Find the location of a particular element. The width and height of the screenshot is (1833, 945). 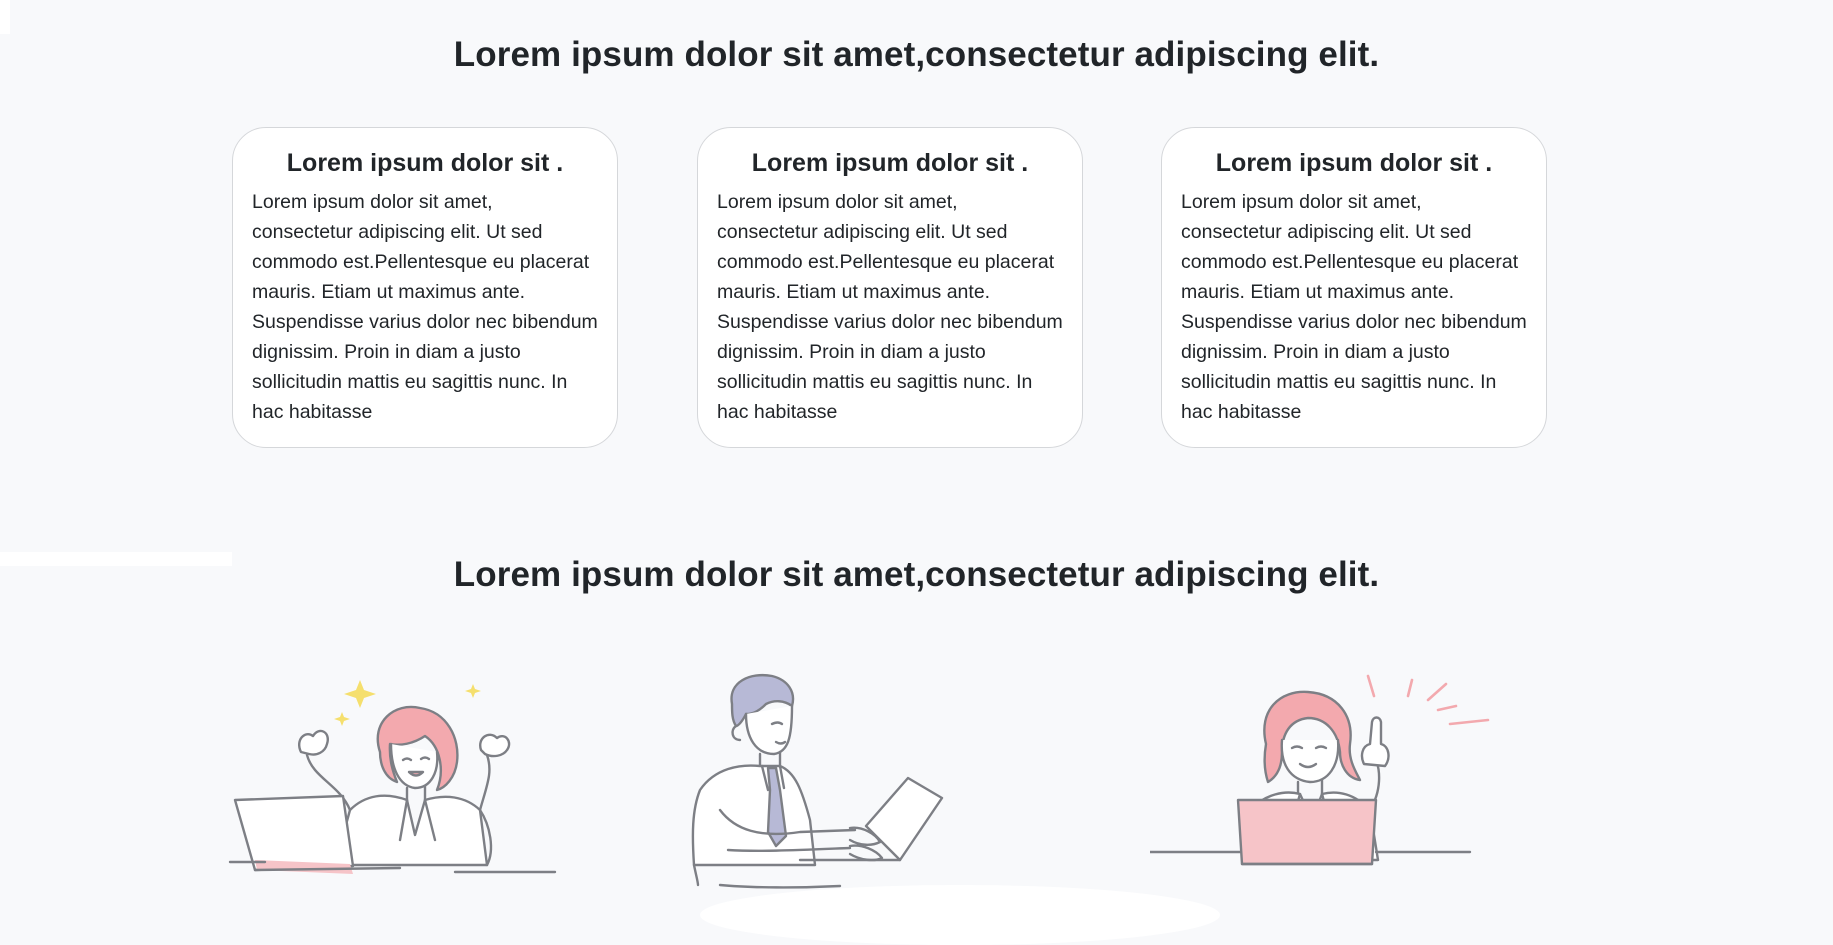

woman-idea-laptop-illustration is located at coordinates (1329, 775).